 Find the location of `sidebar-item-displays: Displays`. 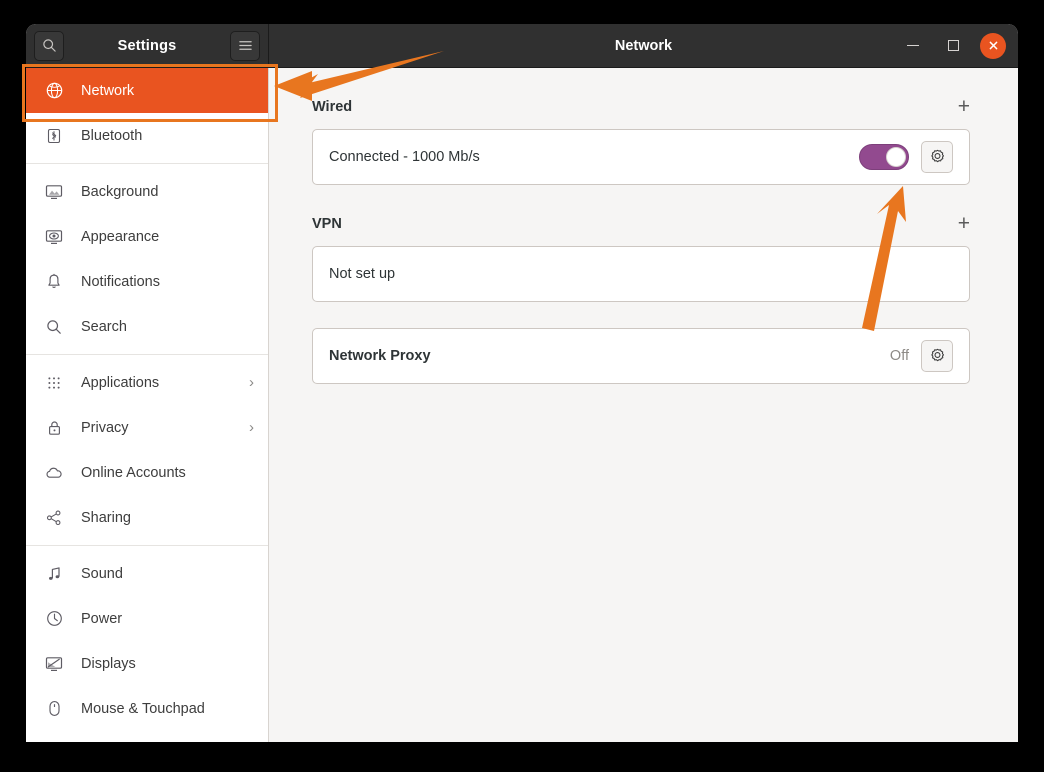

sidebar-item-displays: Displays is located at coordinates (147, 663).